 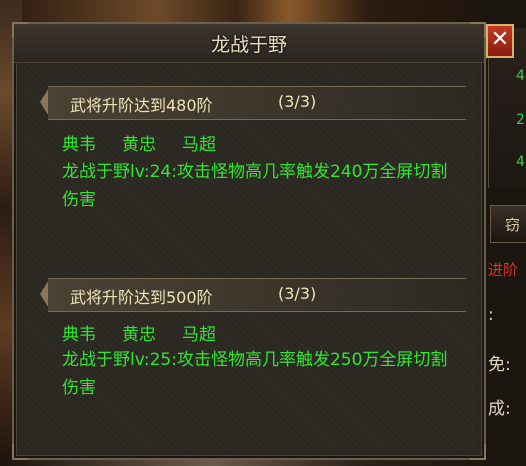 I want to click on requirement-text: 武将升阶达到500阶, so click(x=141, y=297).